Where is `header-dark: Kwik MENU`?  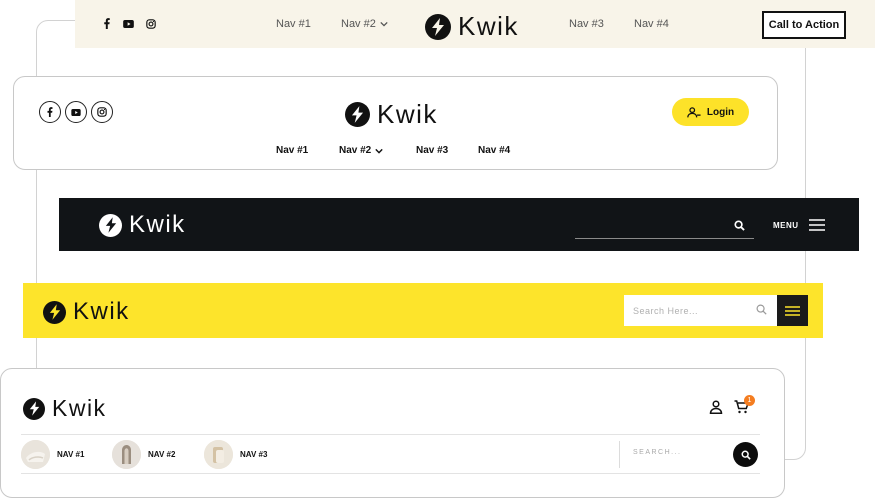
header-dark: Kwik MENU is located at coordinates (459, 224).